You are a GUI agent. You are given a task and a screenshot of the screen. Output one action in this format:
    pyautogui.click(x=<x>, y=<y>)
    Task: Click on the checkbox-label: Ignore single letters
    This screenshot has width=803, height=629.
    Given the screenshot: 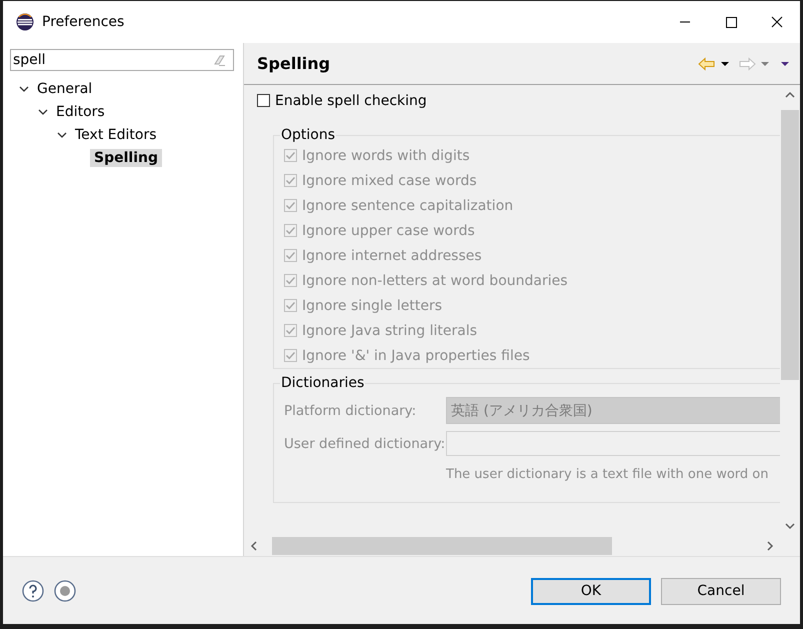 What is the action you would take?
    pyautogui.click(x=372, y=306)
    